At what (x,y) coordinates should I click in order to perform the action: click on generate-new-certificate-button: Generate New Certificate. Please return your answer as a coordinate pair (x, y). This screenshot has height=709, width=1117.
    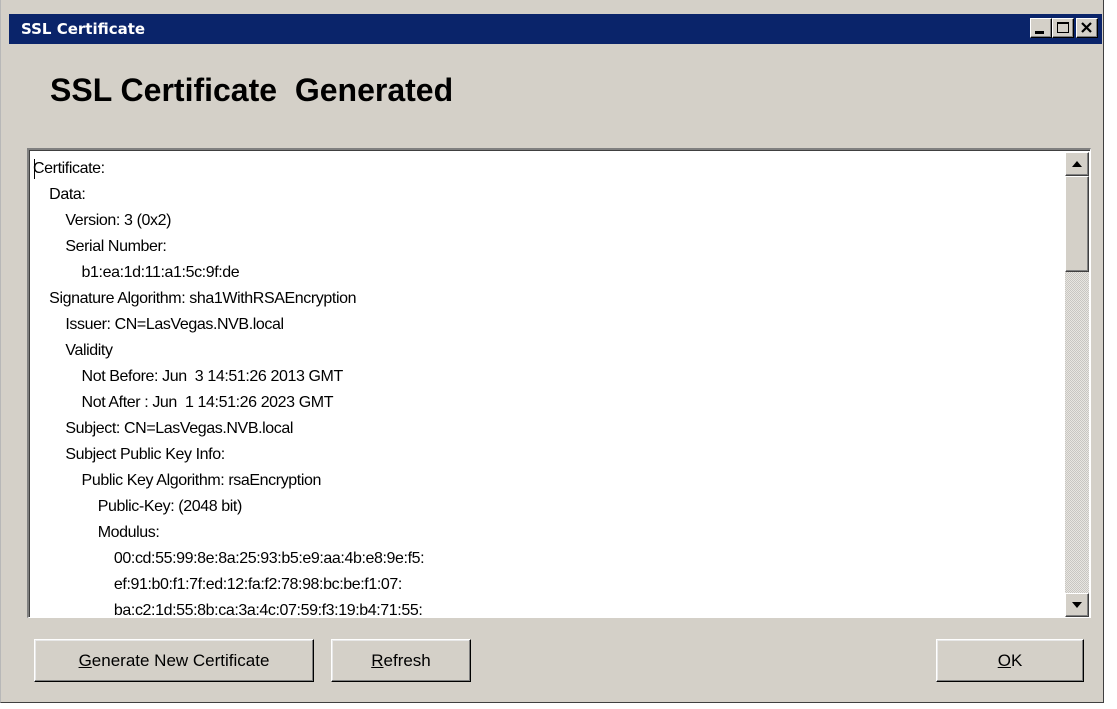
    Looking at the image, I should click on (174, 660).